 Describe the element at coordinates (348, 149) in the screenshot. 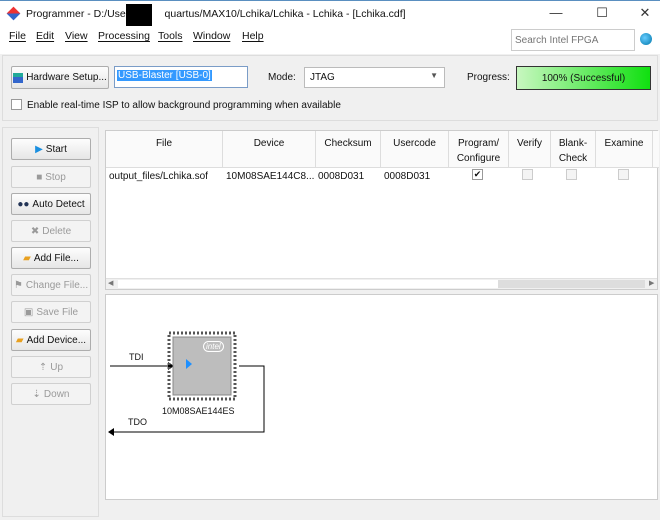

I see `col-checksum: Checksum` at that location.